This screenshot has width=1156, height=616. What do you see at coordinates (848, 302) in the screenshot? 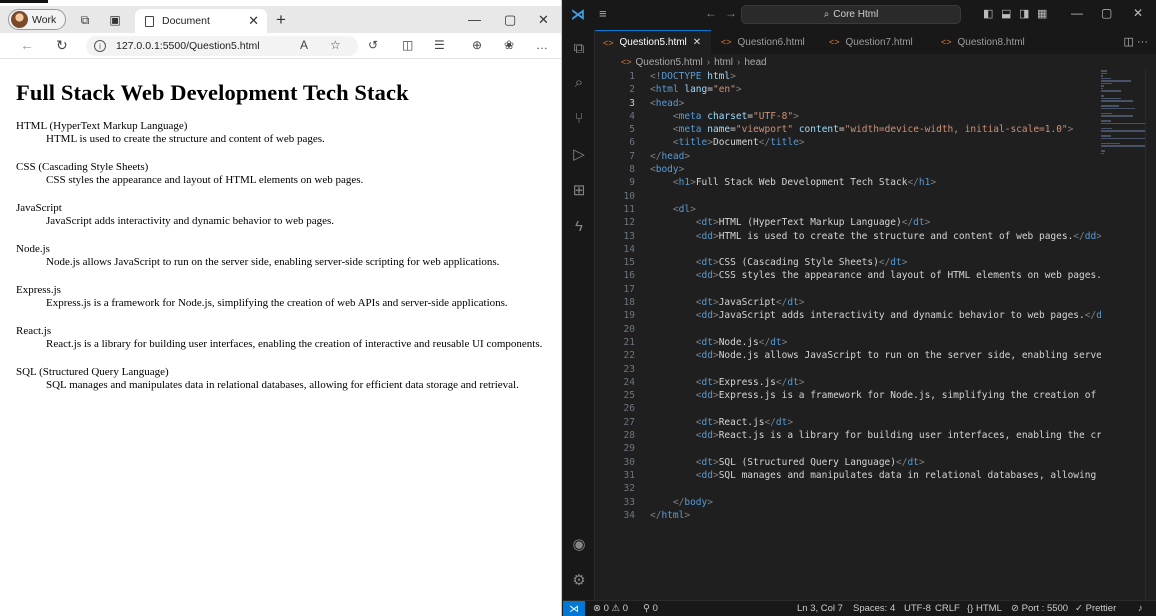
I see `code-line: 18 <dt>JavaScript</dt>` at bounding box center [848, 302].